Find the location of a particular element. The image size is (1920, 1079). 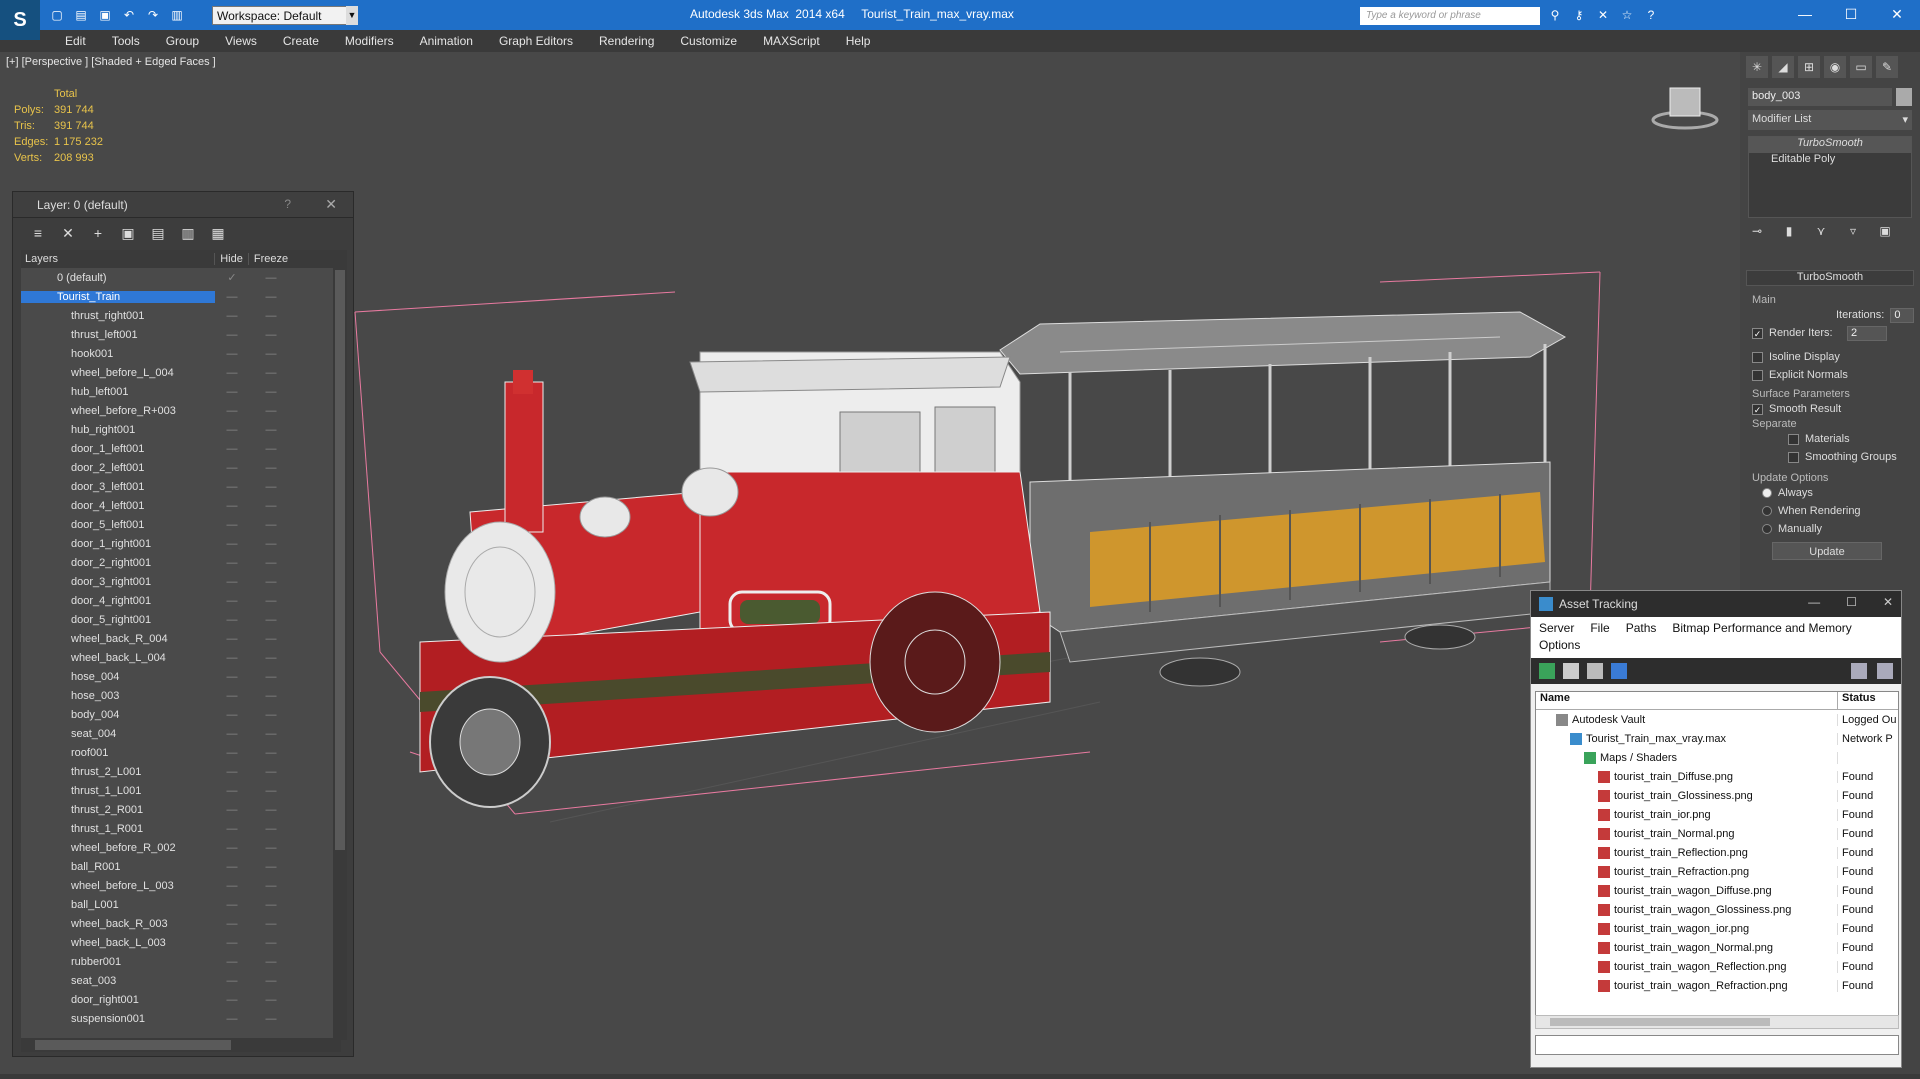

menu-edit: Edit is located at coordinates (75, 41).